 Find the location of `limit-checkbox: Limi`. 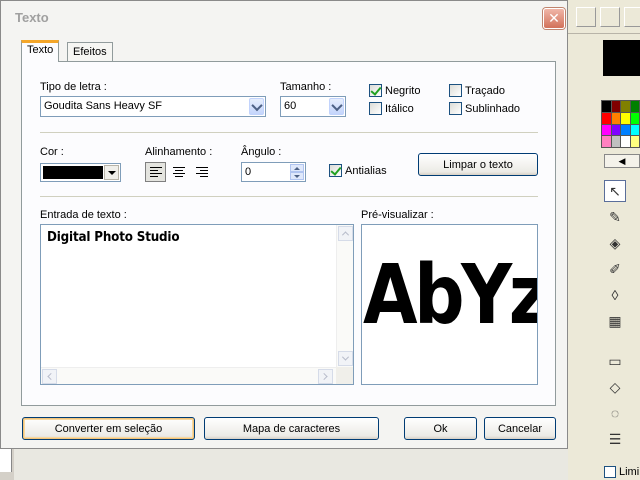

limit-checkbox: Limi is located at coordinates (621, 472).